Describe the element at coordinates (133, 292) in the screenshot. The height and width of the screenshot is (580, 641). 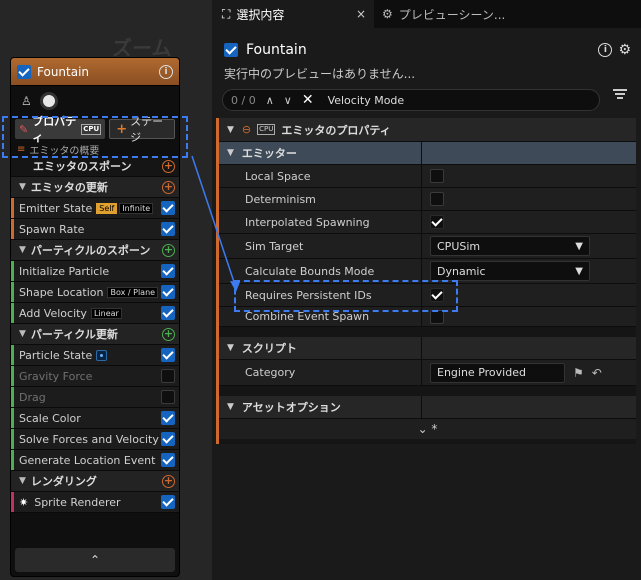
I see `module-tag: Box / Plane` at that location.